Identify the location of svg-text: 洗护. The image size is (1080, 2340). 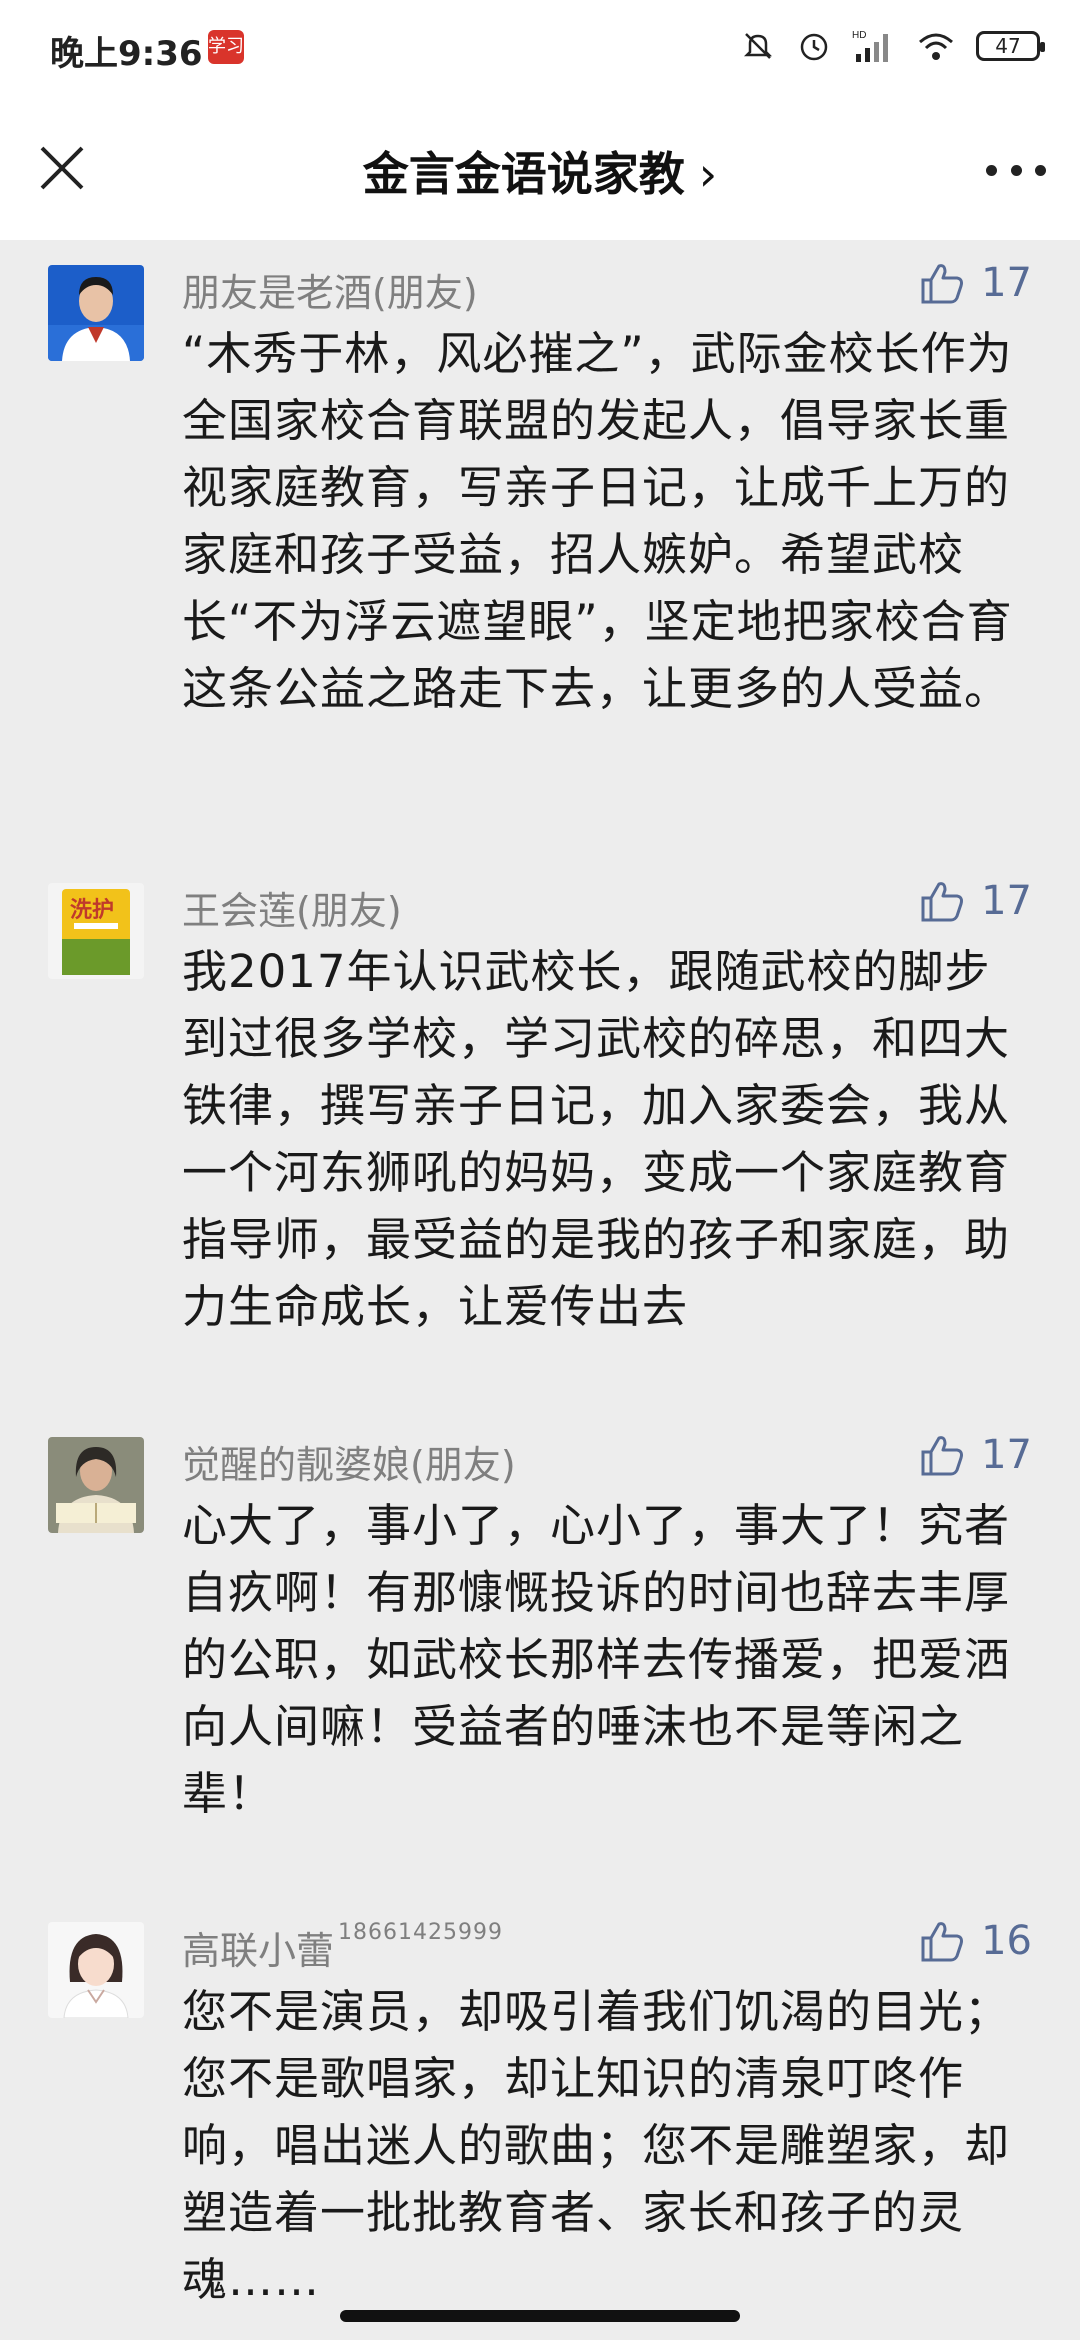
(92, 909).